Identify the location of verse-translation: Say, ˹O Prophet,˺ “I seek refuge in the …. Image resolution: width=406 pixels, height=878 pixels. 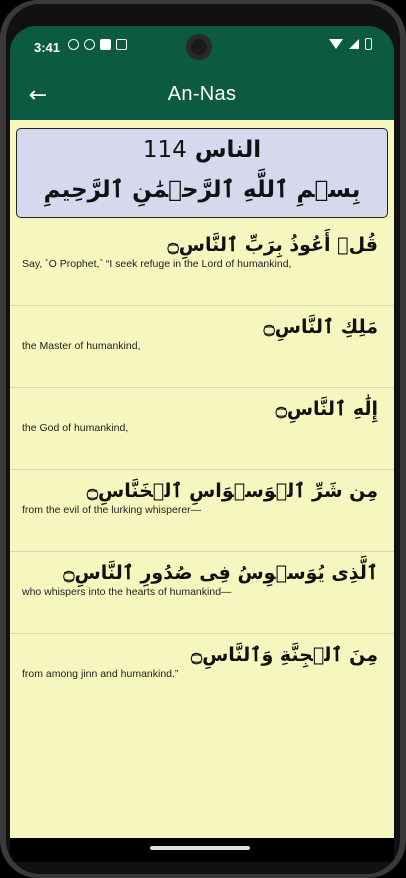
(157, 264).